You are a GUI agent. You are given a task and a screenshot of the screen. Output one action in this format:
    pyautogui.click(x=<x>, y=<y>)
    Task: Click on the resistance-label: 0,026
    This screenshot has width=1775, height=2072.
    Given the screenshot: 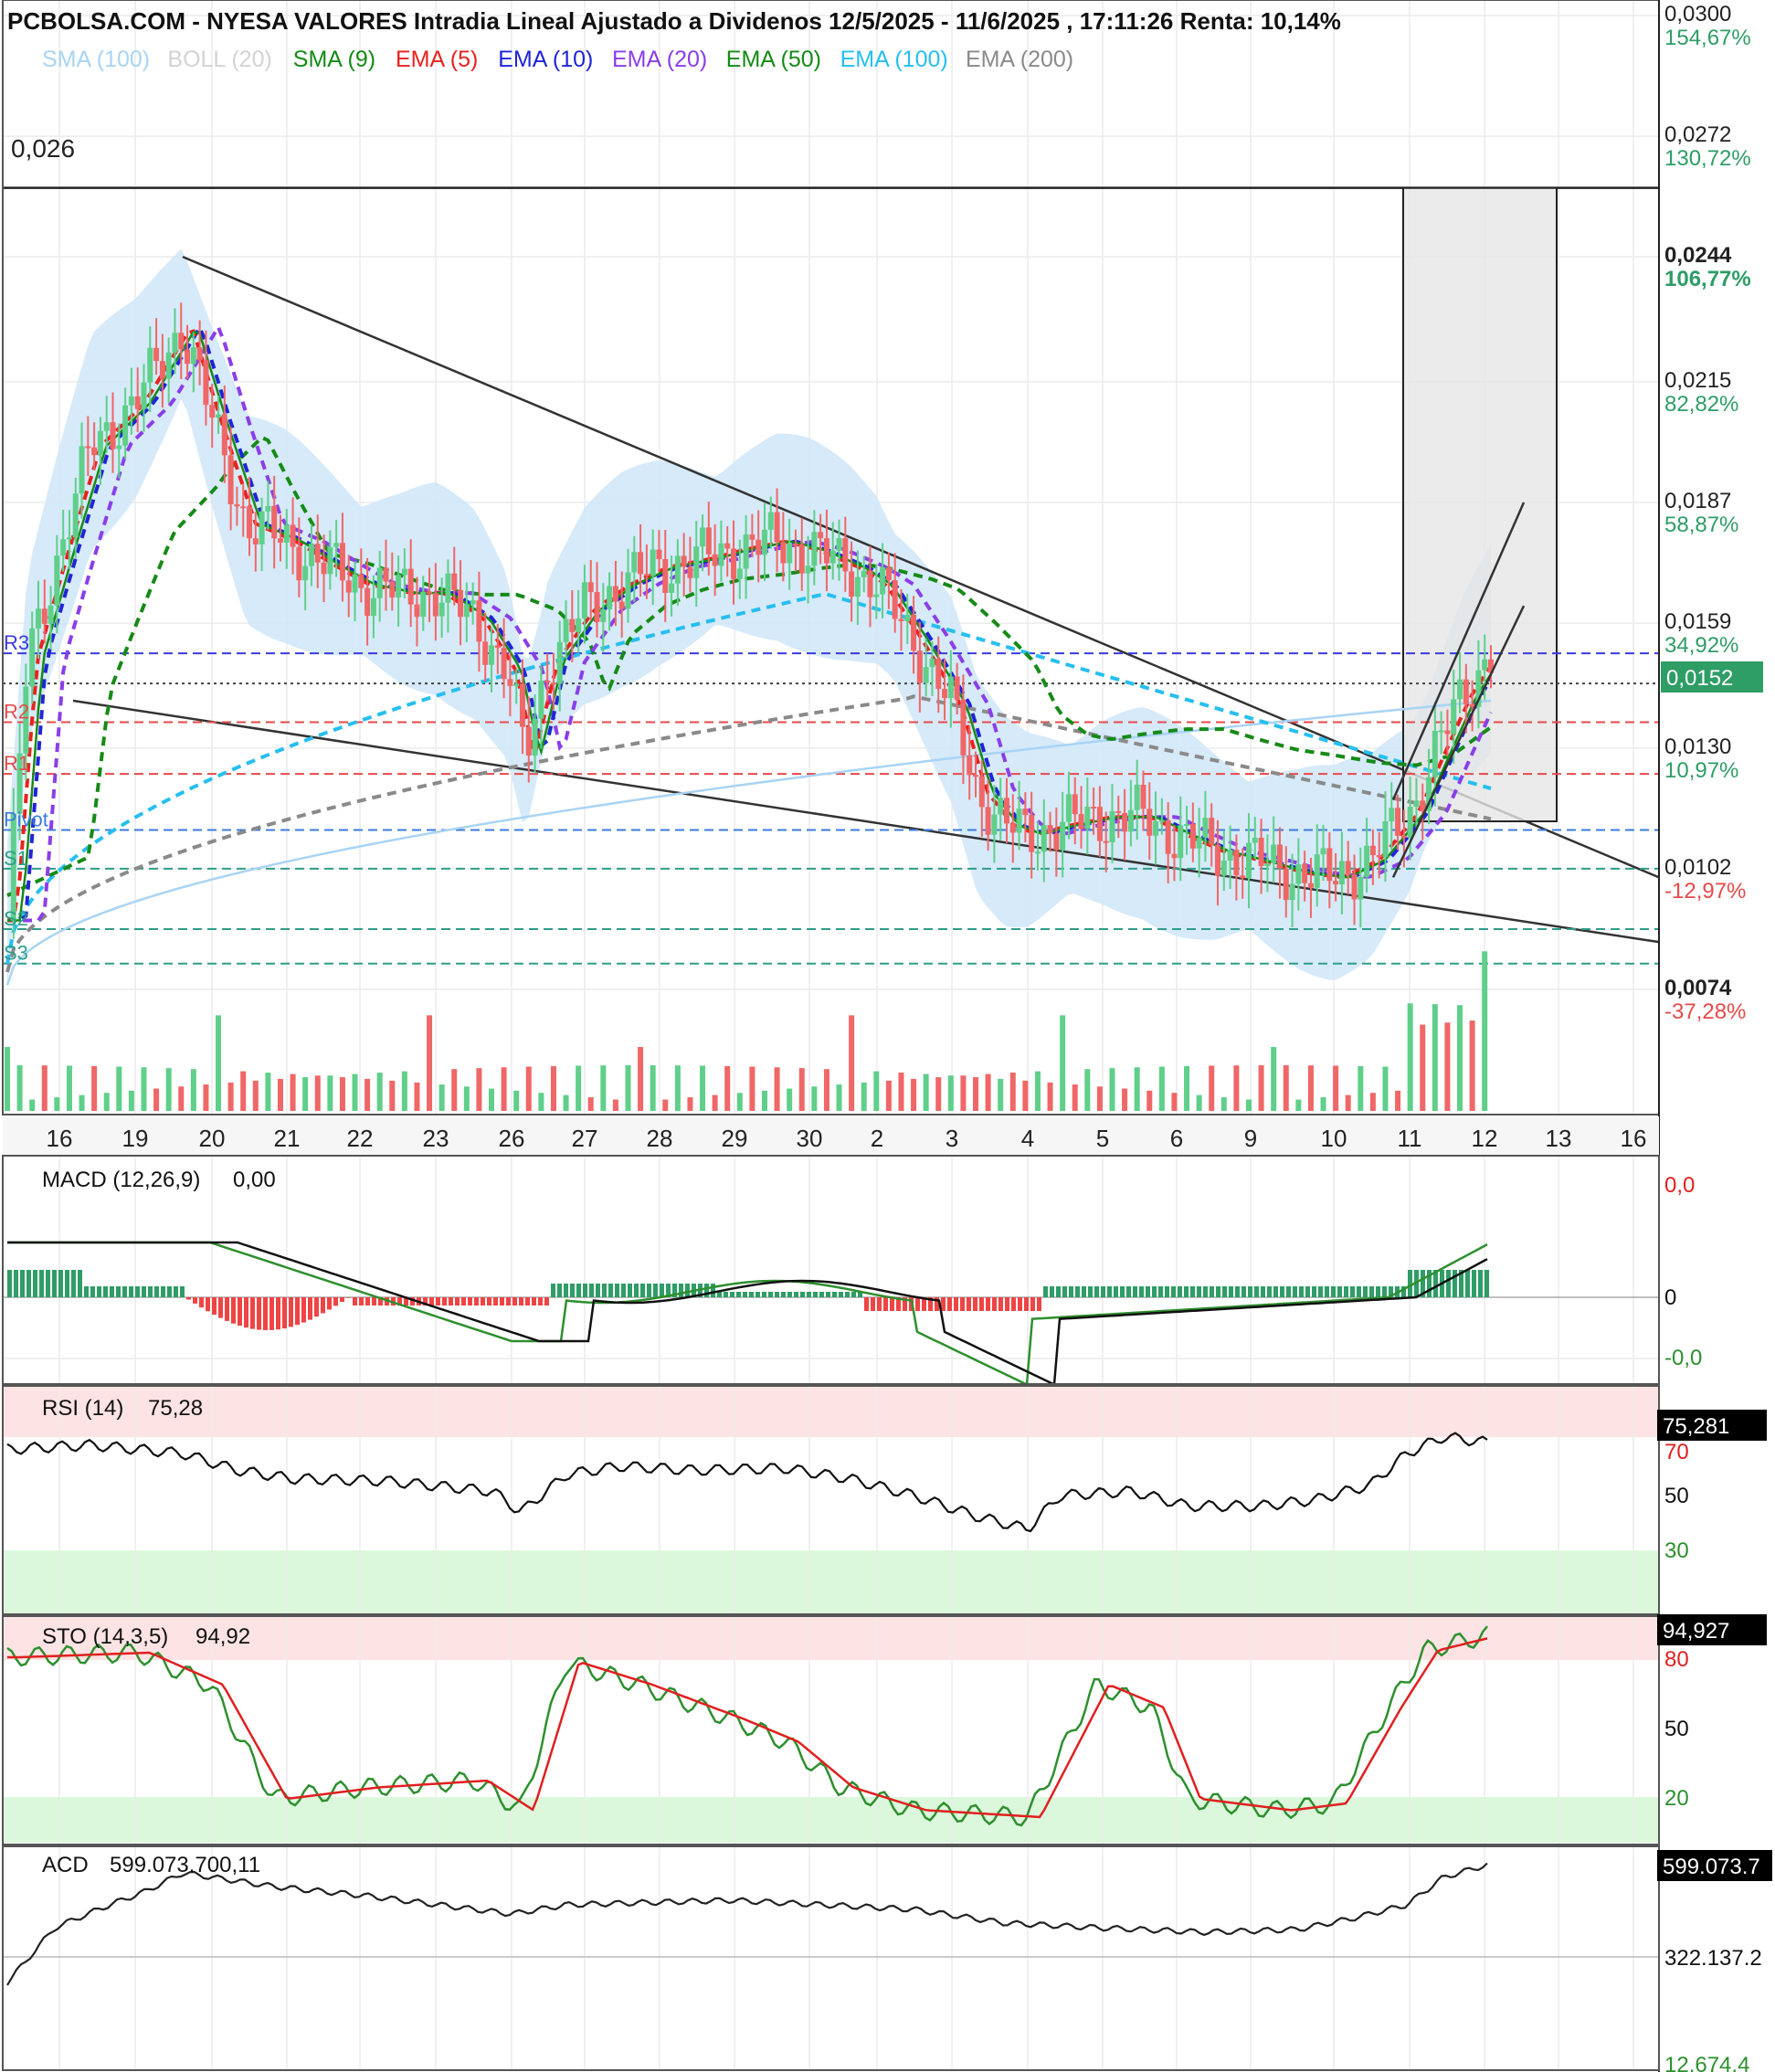 What is the action you would take?
    pyautogui.click(x=43, y=148)
    